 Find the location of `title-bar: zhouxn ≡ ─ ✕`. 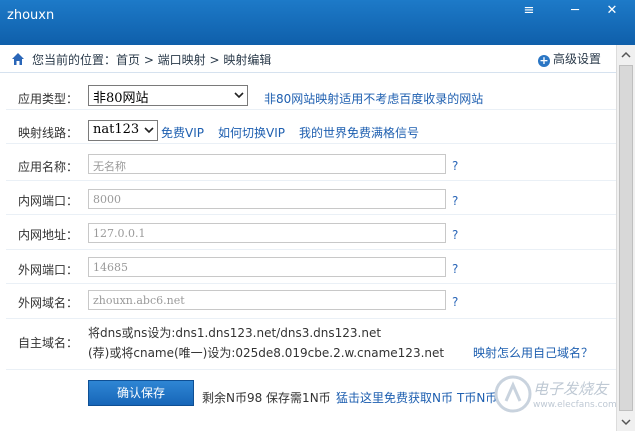

title-bar: zhouxn ≡ ─ ✕ is located at coordinates (317, 22).